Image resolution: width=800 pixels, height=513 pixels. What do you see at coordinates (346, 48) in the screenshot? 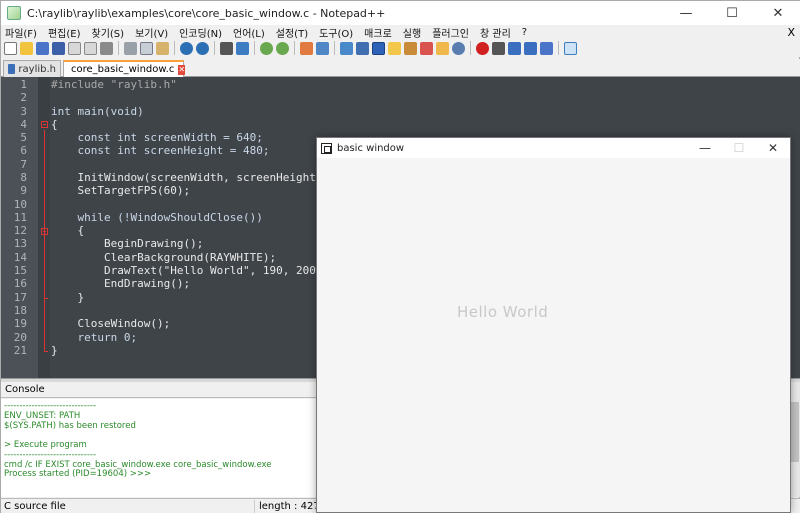
I see `word-wrap-icon` at bounding box center [346, 48].